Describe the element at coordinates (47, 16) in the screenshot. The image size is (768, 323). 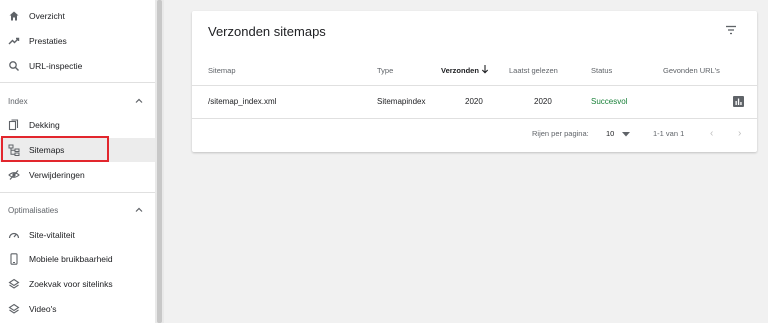
I see `nav-label: Overzicht` at that location.